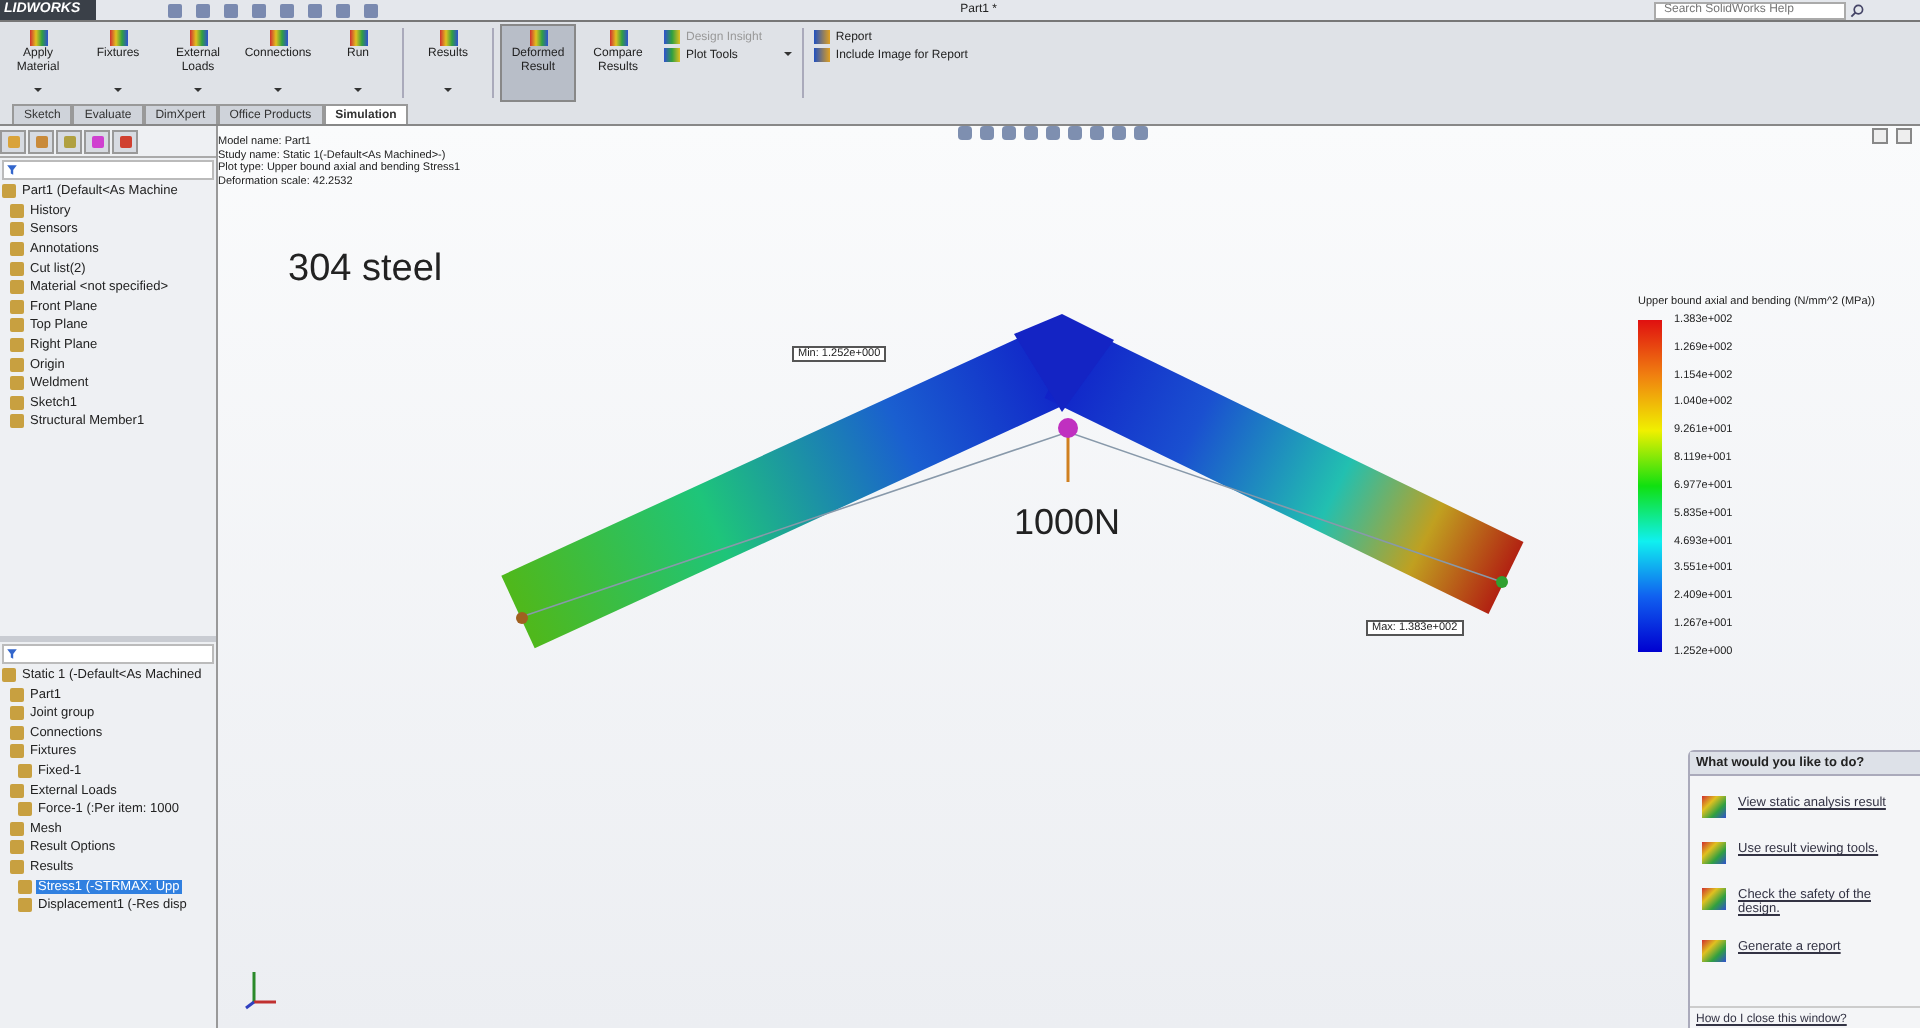  What do you see at coordinates (262, 988) in the screenshot?
I see `axis-triad-icon` at bounding box center [262, 988].